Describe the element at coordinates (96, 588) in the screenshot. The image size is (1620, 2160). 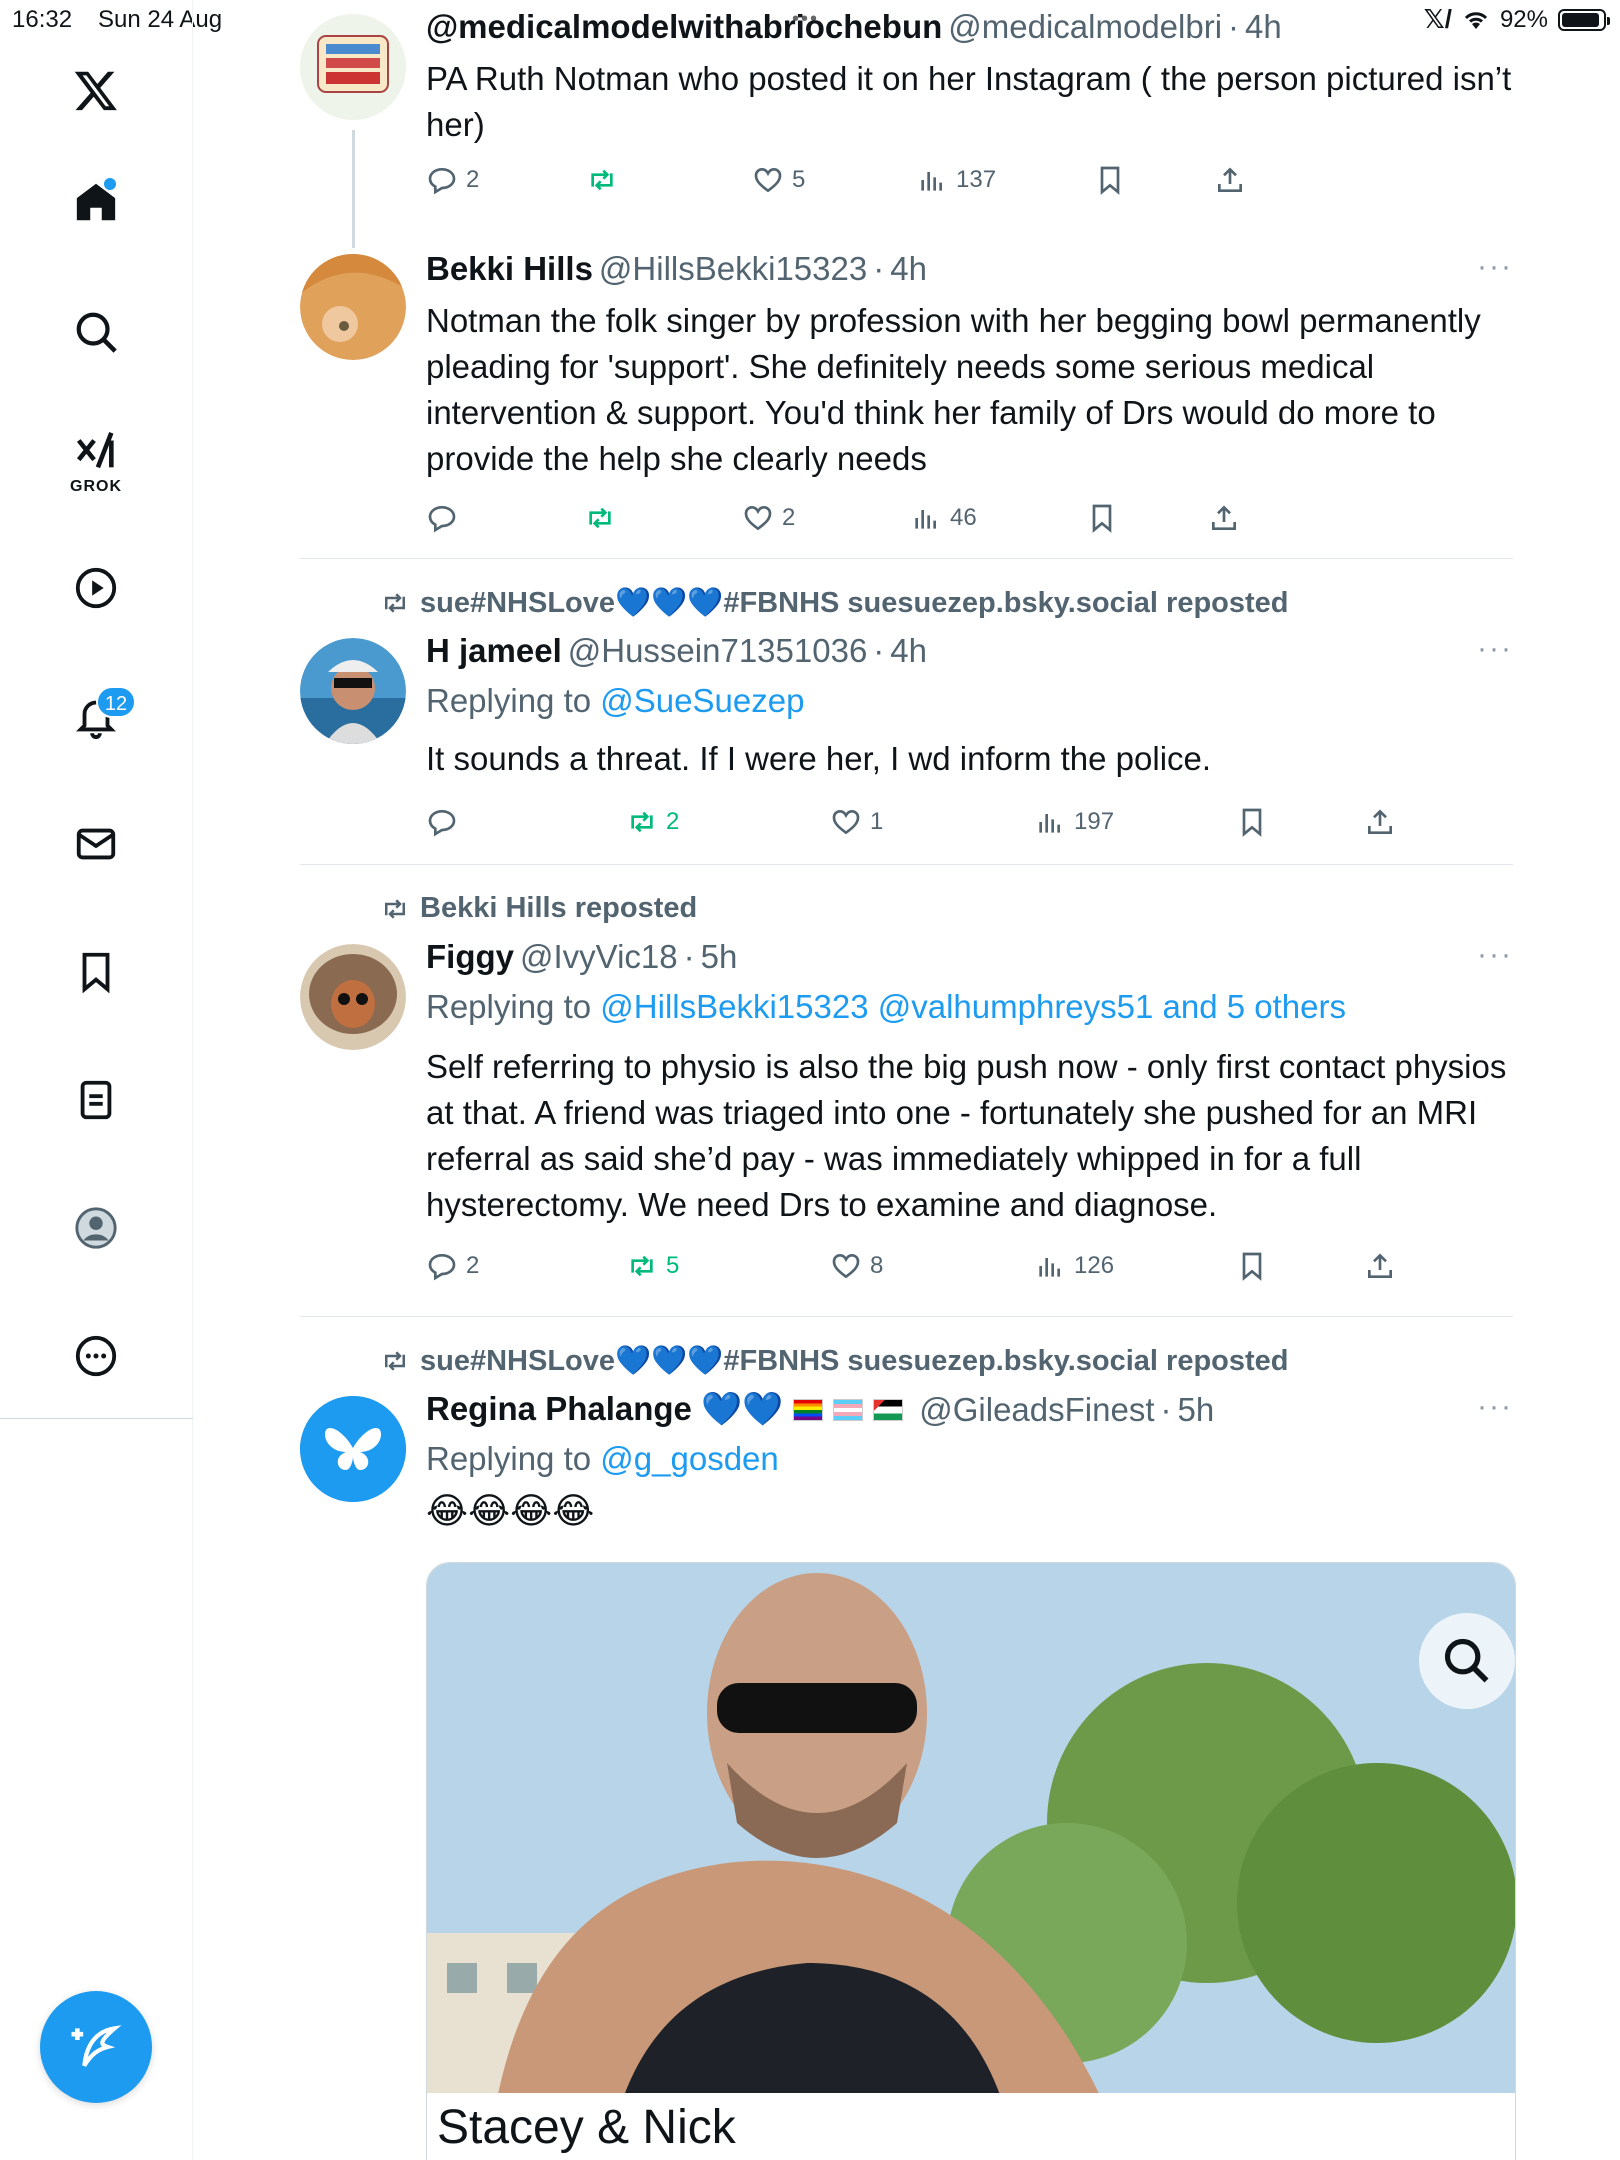
I see `video-icon` at that location.